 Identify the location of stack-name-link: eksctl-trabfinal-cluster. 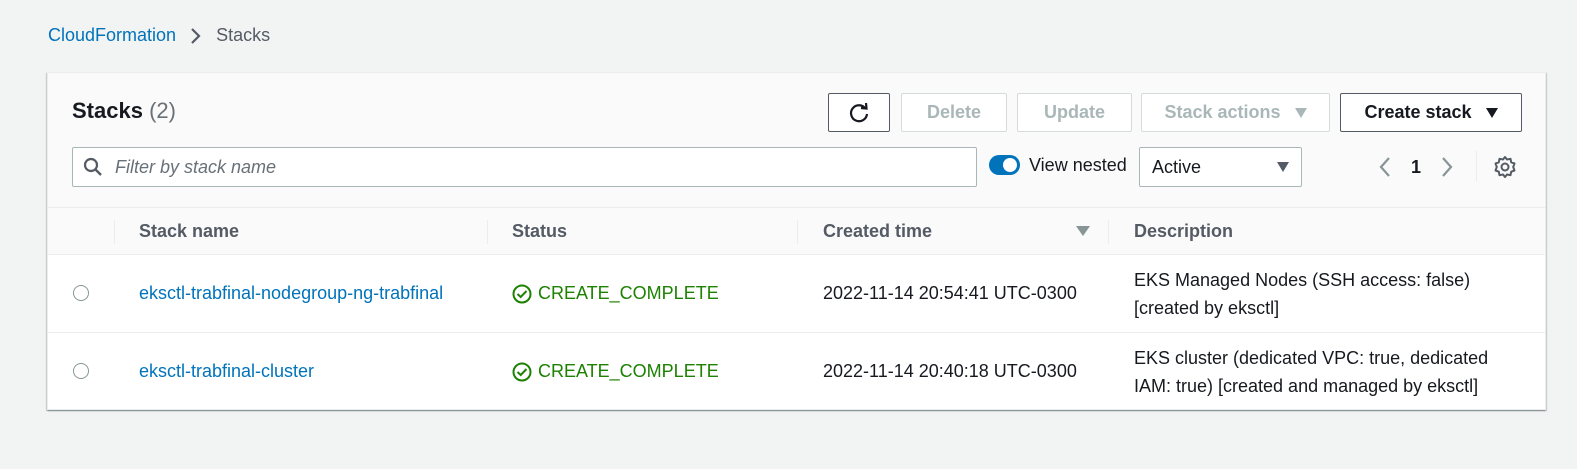
(226, 371).